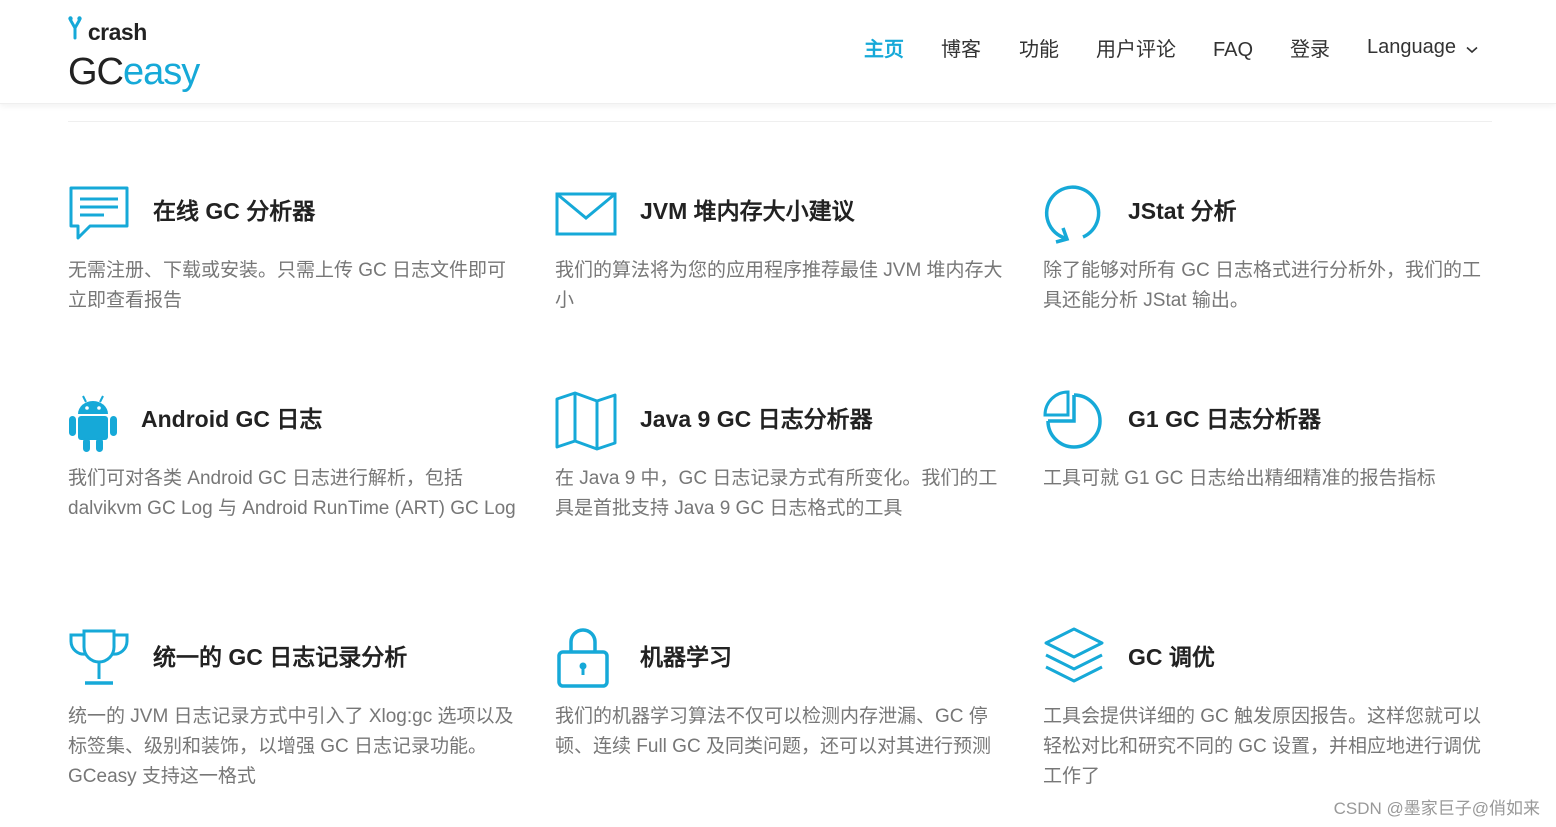 This screenshot has height=827, width=1556. What do you see at coordinates (234, 211) in the screenshot?
I see `feature-title: 在线 GC 分析器` at bounding box center [234, 211].